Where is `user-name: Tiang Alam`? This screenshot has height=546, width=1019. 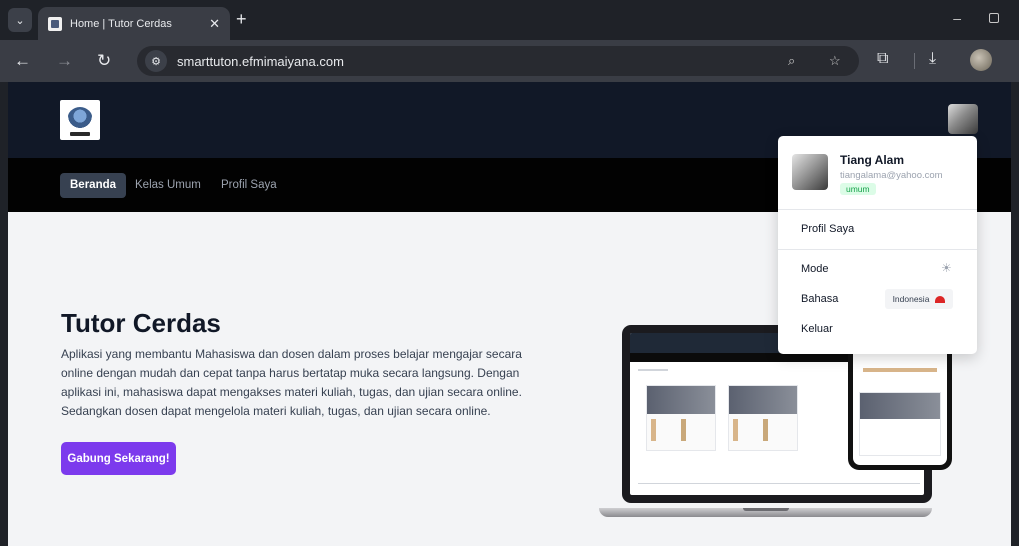 user-name: Tiang Alam is located at coordinates (872, 160).